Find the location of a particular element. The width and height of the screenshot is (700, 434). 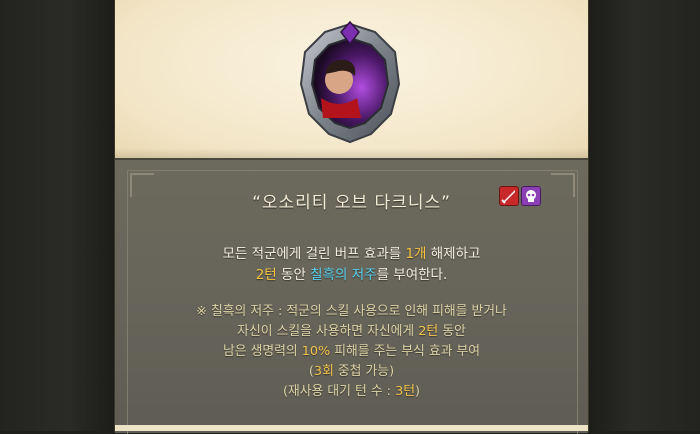

note-highlight: 3회 is located at coordinates (323, 371).